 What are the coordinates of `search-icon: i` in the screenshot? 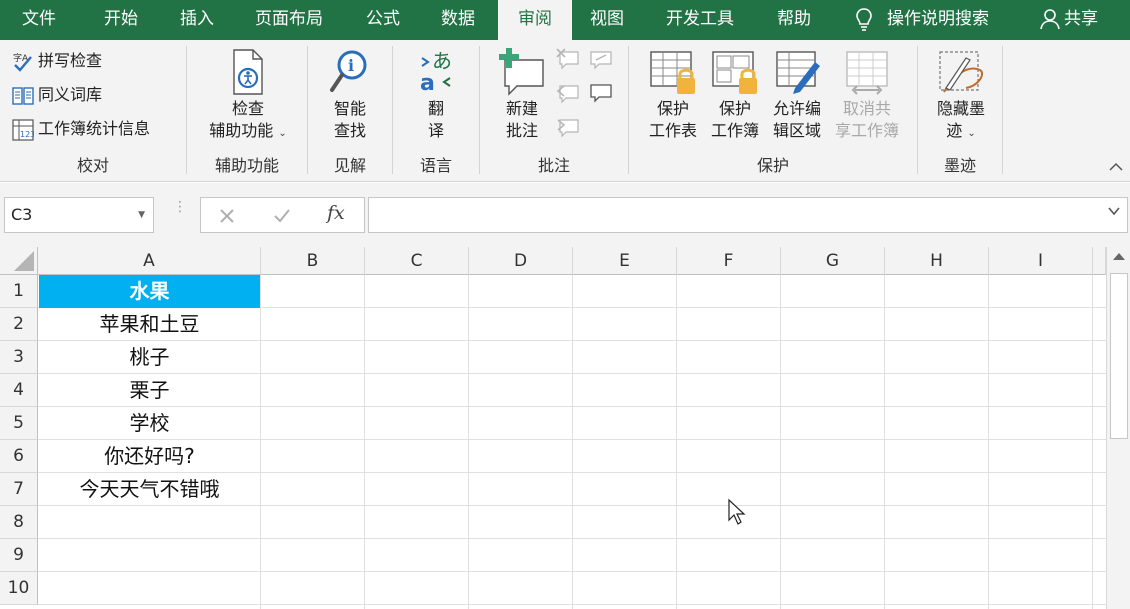 It's located at (348, 71).